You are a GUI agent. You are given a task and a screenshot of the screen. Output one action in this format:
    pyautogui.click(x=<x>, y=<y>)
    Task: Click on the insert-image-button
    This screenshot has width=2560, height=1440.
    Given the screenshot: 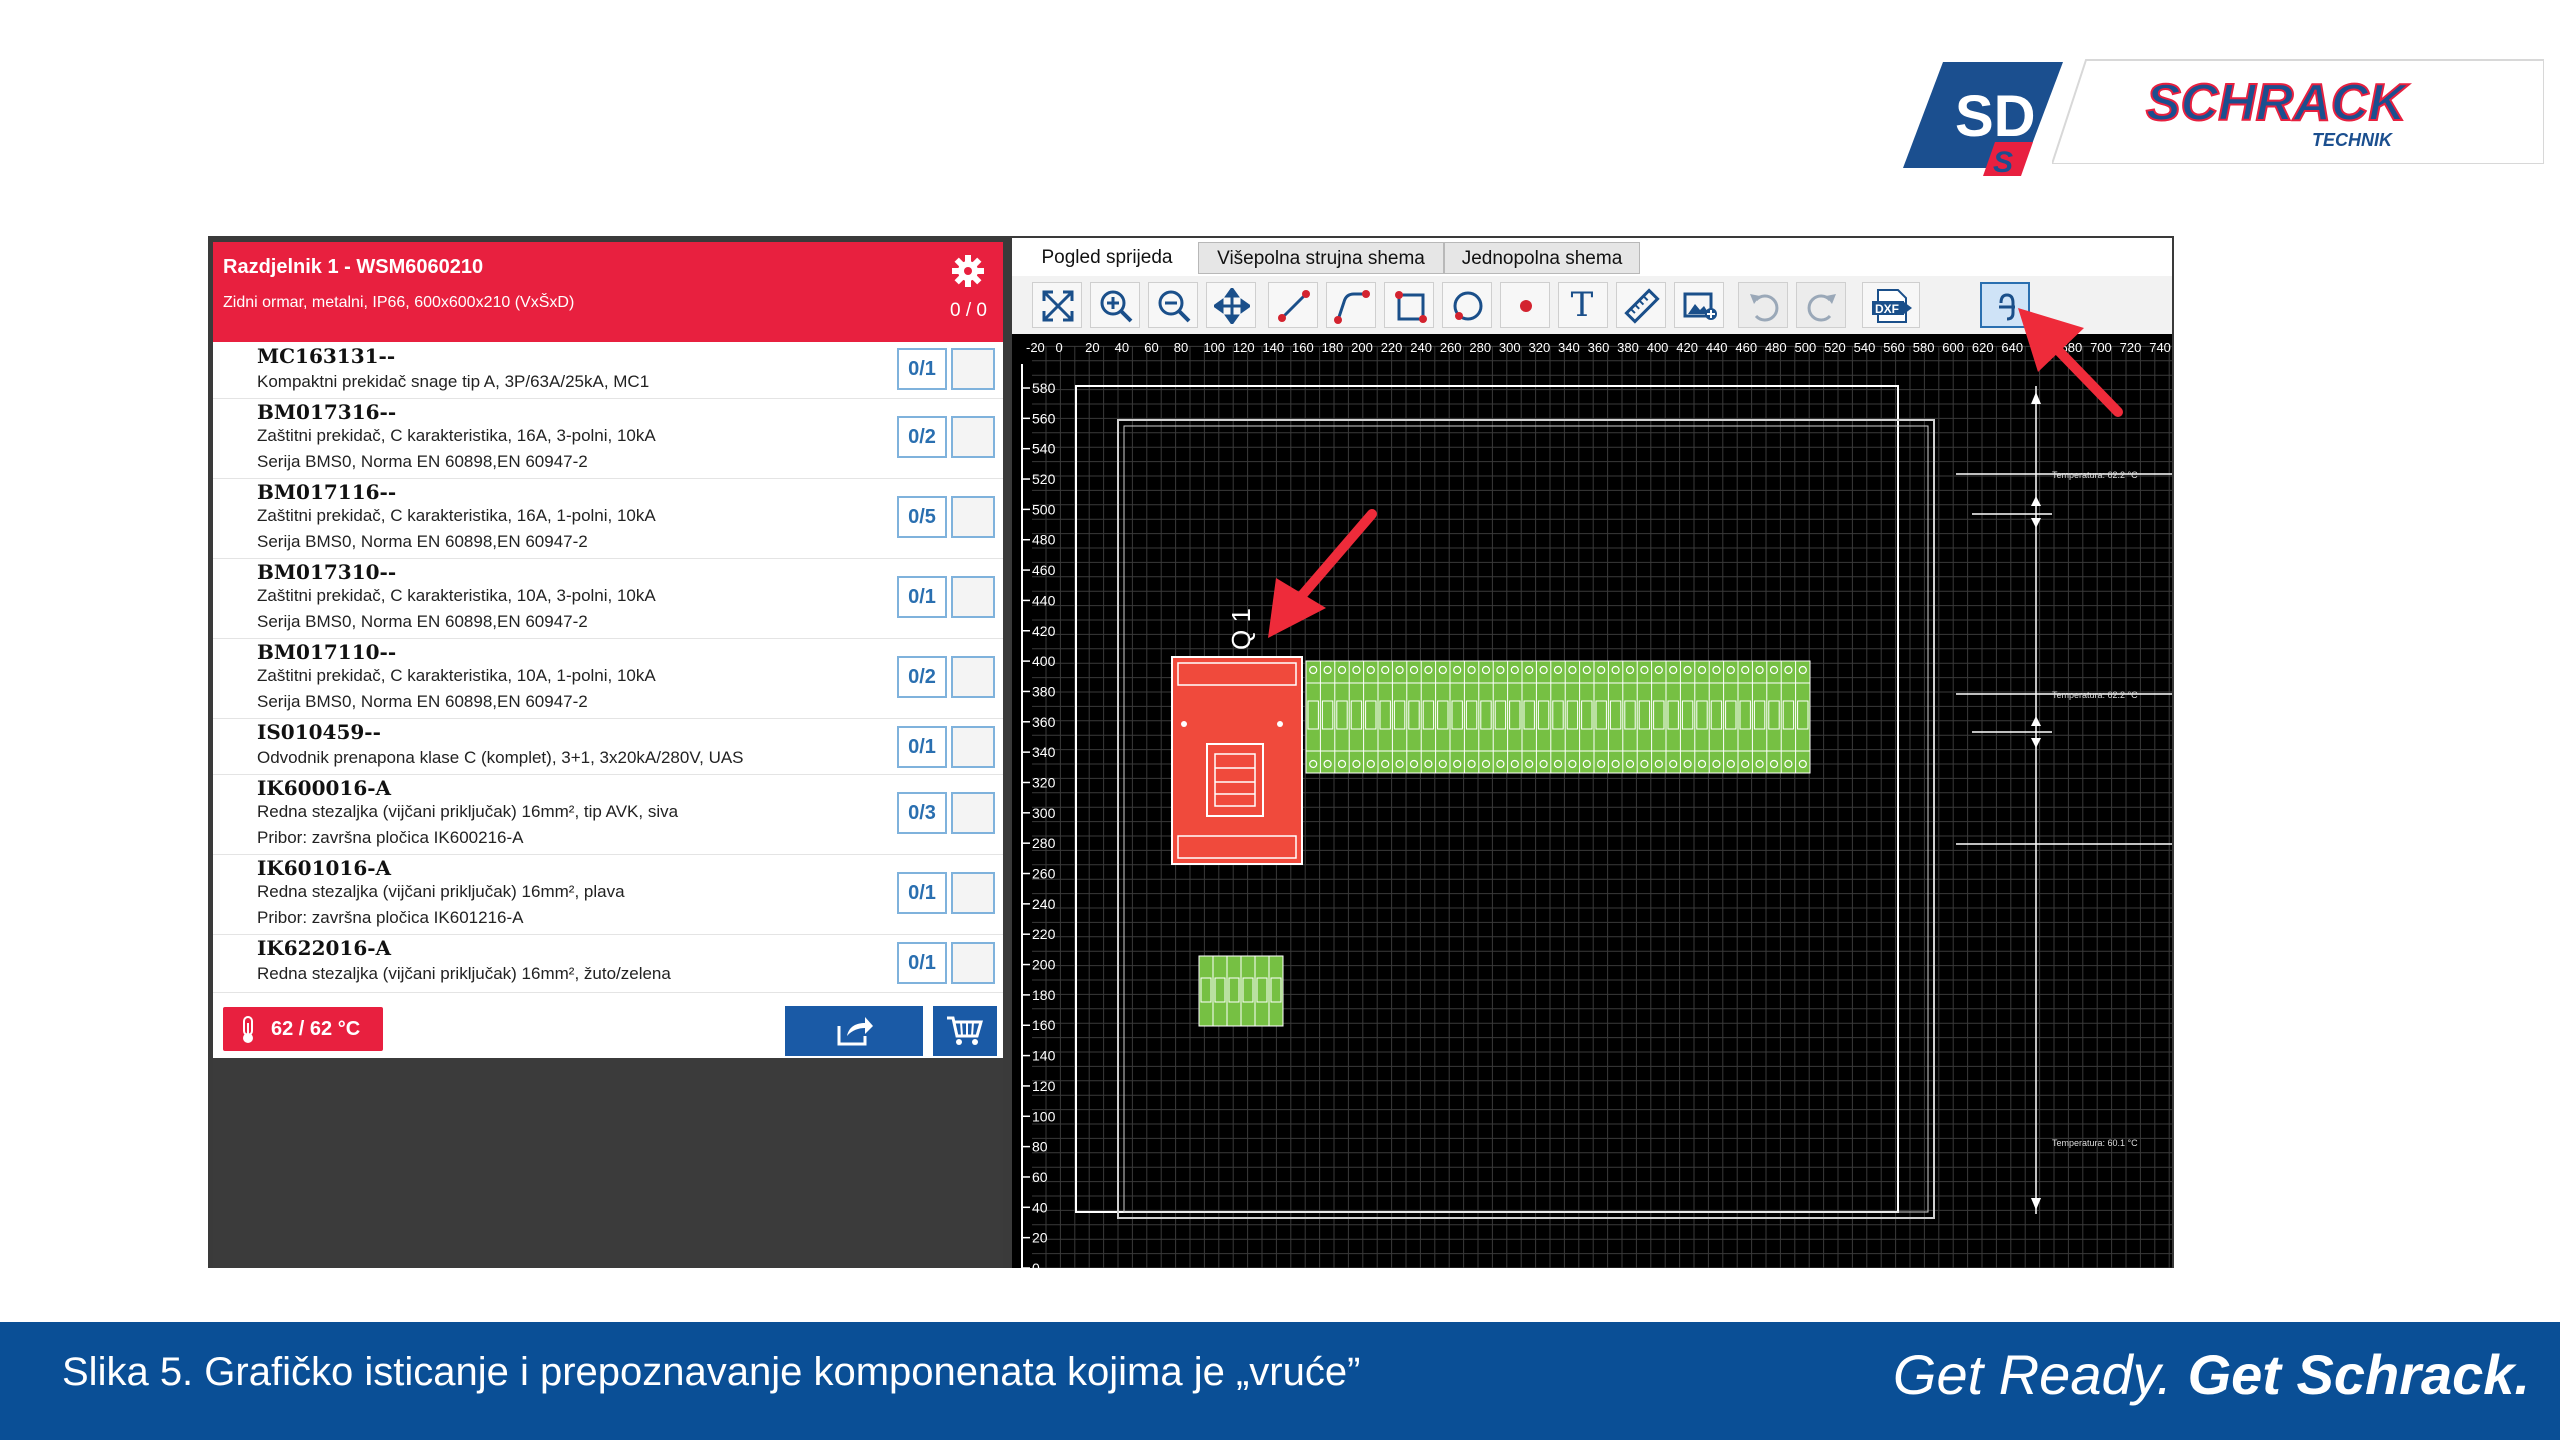 What is the action you would take?
    pyautogui.click(x=1699, y=305)
    